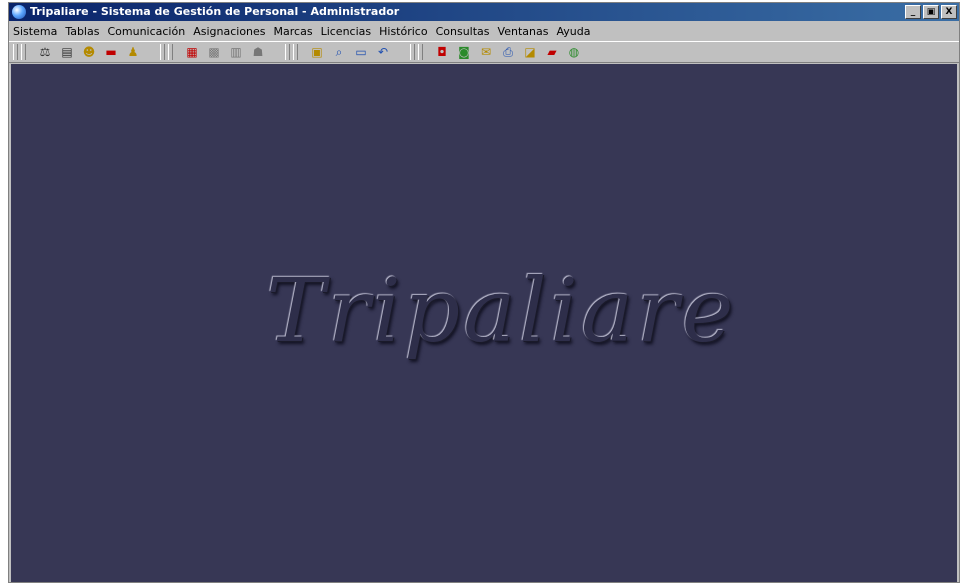  What do you see at coordinates (442, 52) in the screenshot?
I see `report-icon: ◘` at bounding box center [442, 52].